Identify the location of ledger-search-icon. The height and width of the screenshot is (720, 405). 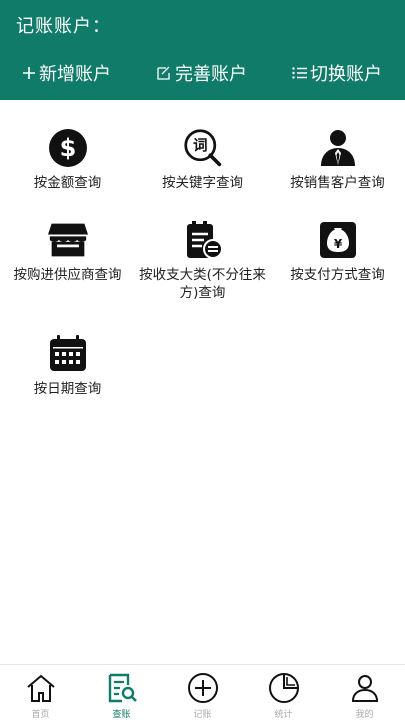
(122, 688).